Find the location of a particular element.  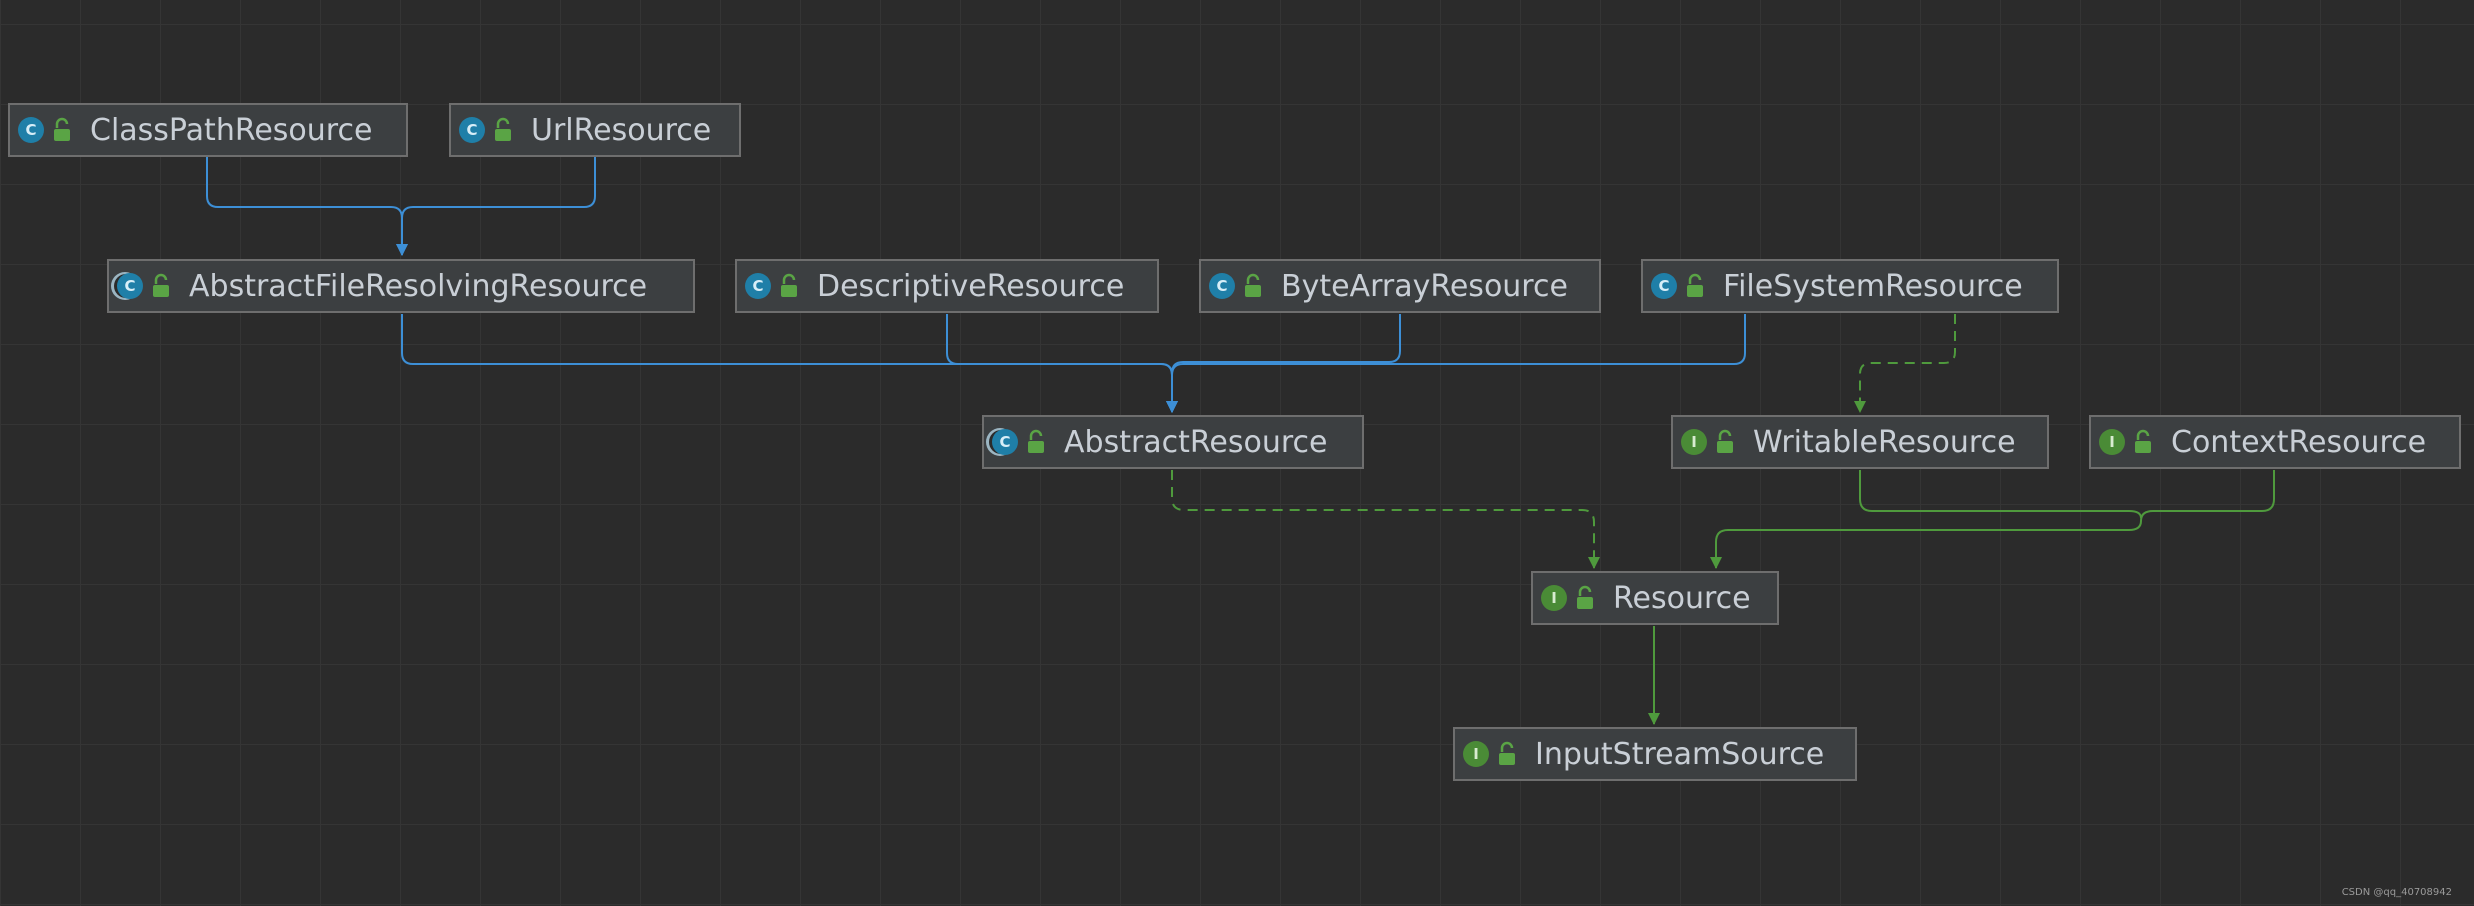

node-file-system-resource: C FileSystemResource is located at coordinates (1850, 286).